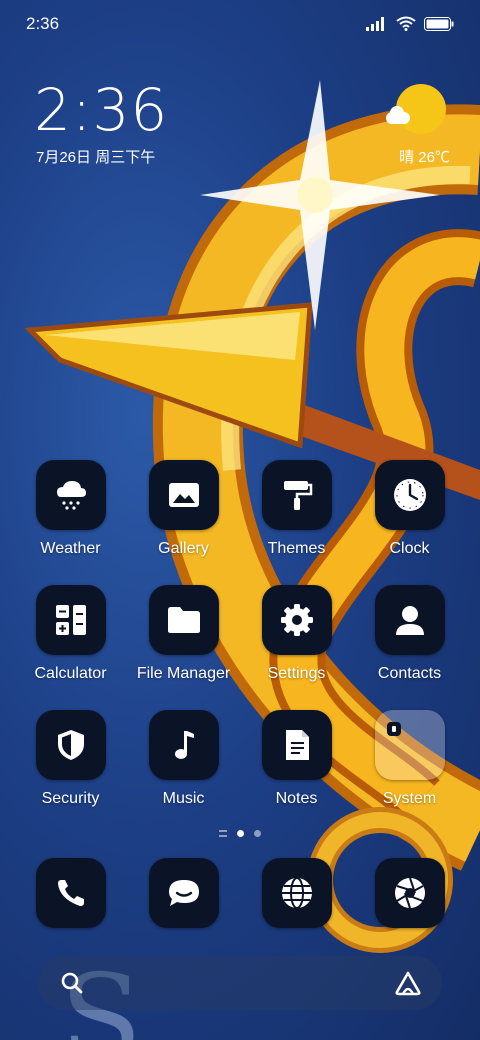 This screenshot has width=480, height=1040. What do you see at coordinates (96, 157) in the screenshot?
I see `clock-widget-date: 7月26日 周三下午` at bounding box center [96, 157].